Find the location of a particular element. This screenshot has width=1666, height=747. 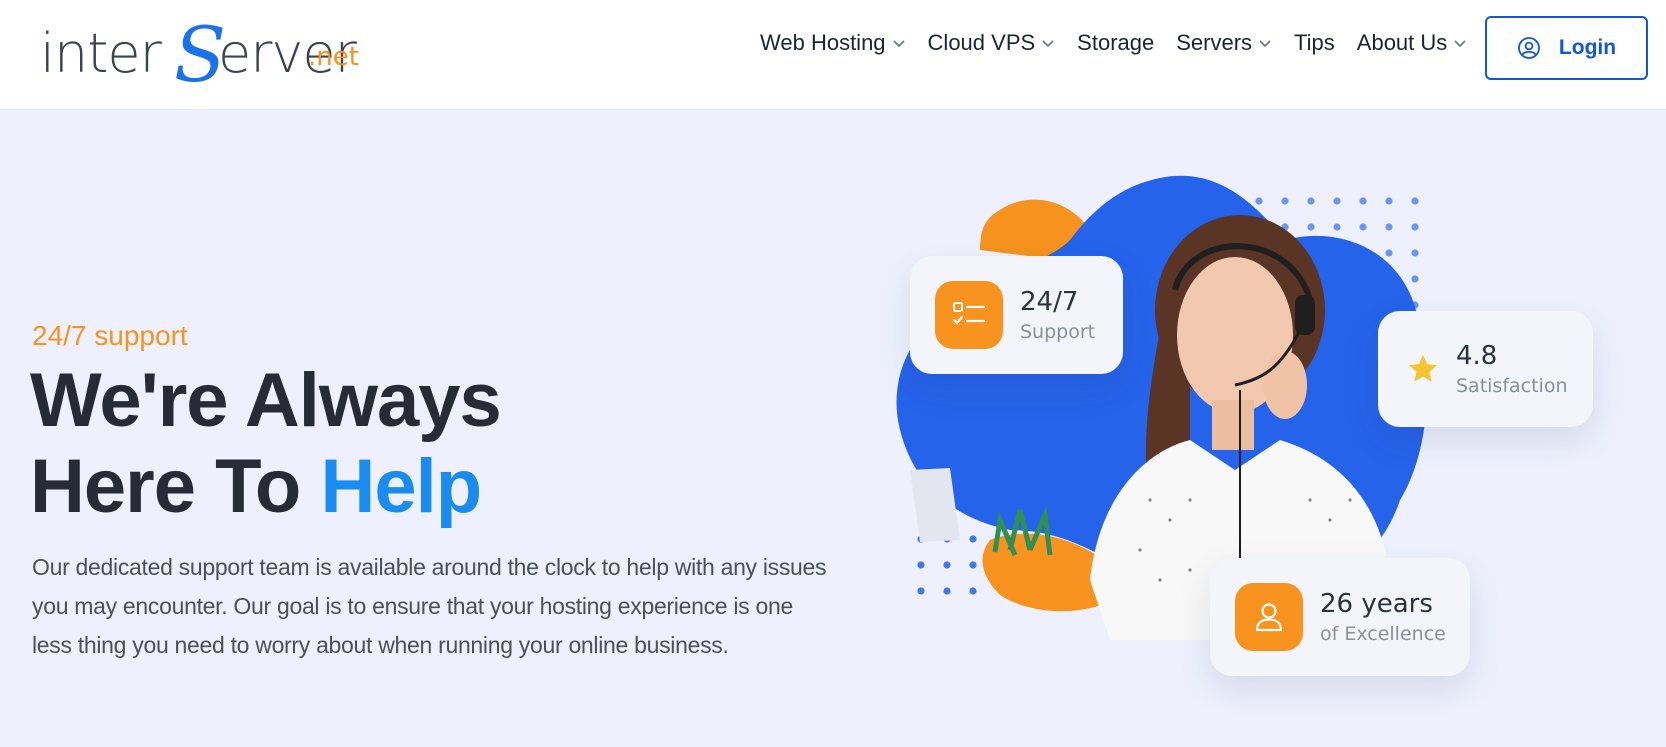

nav-web-hosting: Web Hosting is located at coordinates (833, 43).